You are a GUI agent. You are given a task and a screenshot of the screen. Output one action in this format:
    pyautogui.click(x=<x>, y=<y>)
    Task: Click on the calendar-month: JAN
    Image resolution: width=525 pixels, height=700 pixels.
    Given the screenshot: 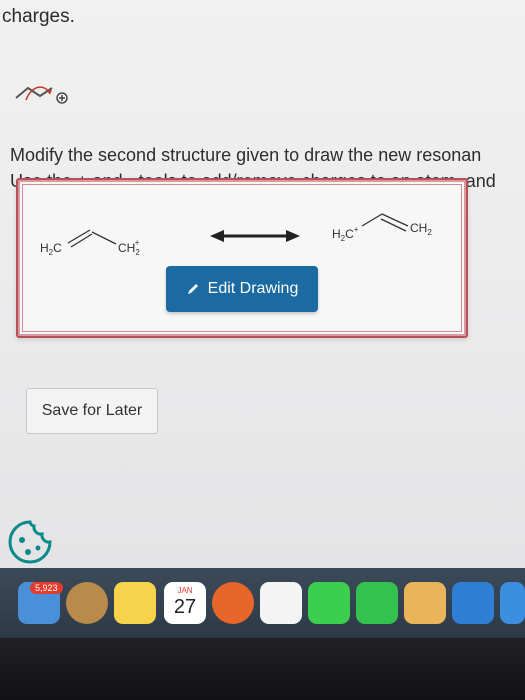 What is the action you would take?
    pyautogui.click(x=185, y=590)
    